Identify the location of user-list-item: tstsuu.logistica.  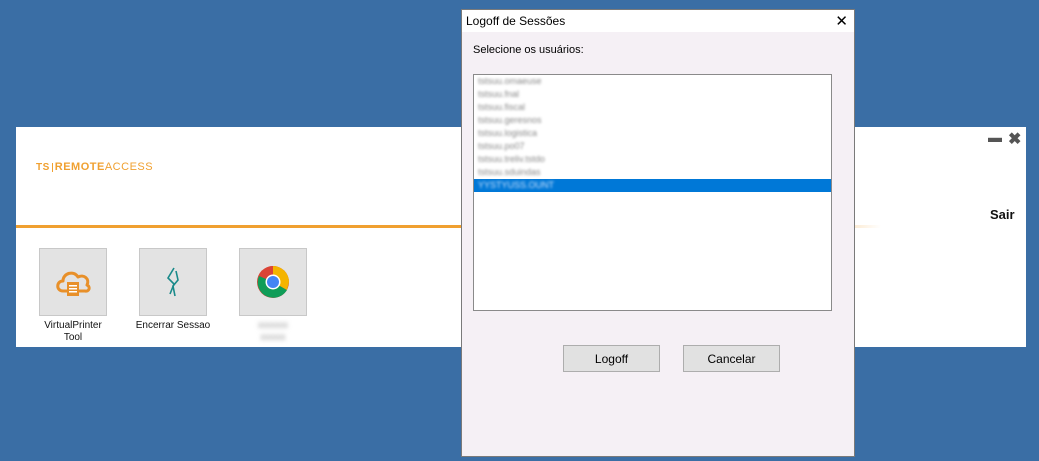
(652, 133).